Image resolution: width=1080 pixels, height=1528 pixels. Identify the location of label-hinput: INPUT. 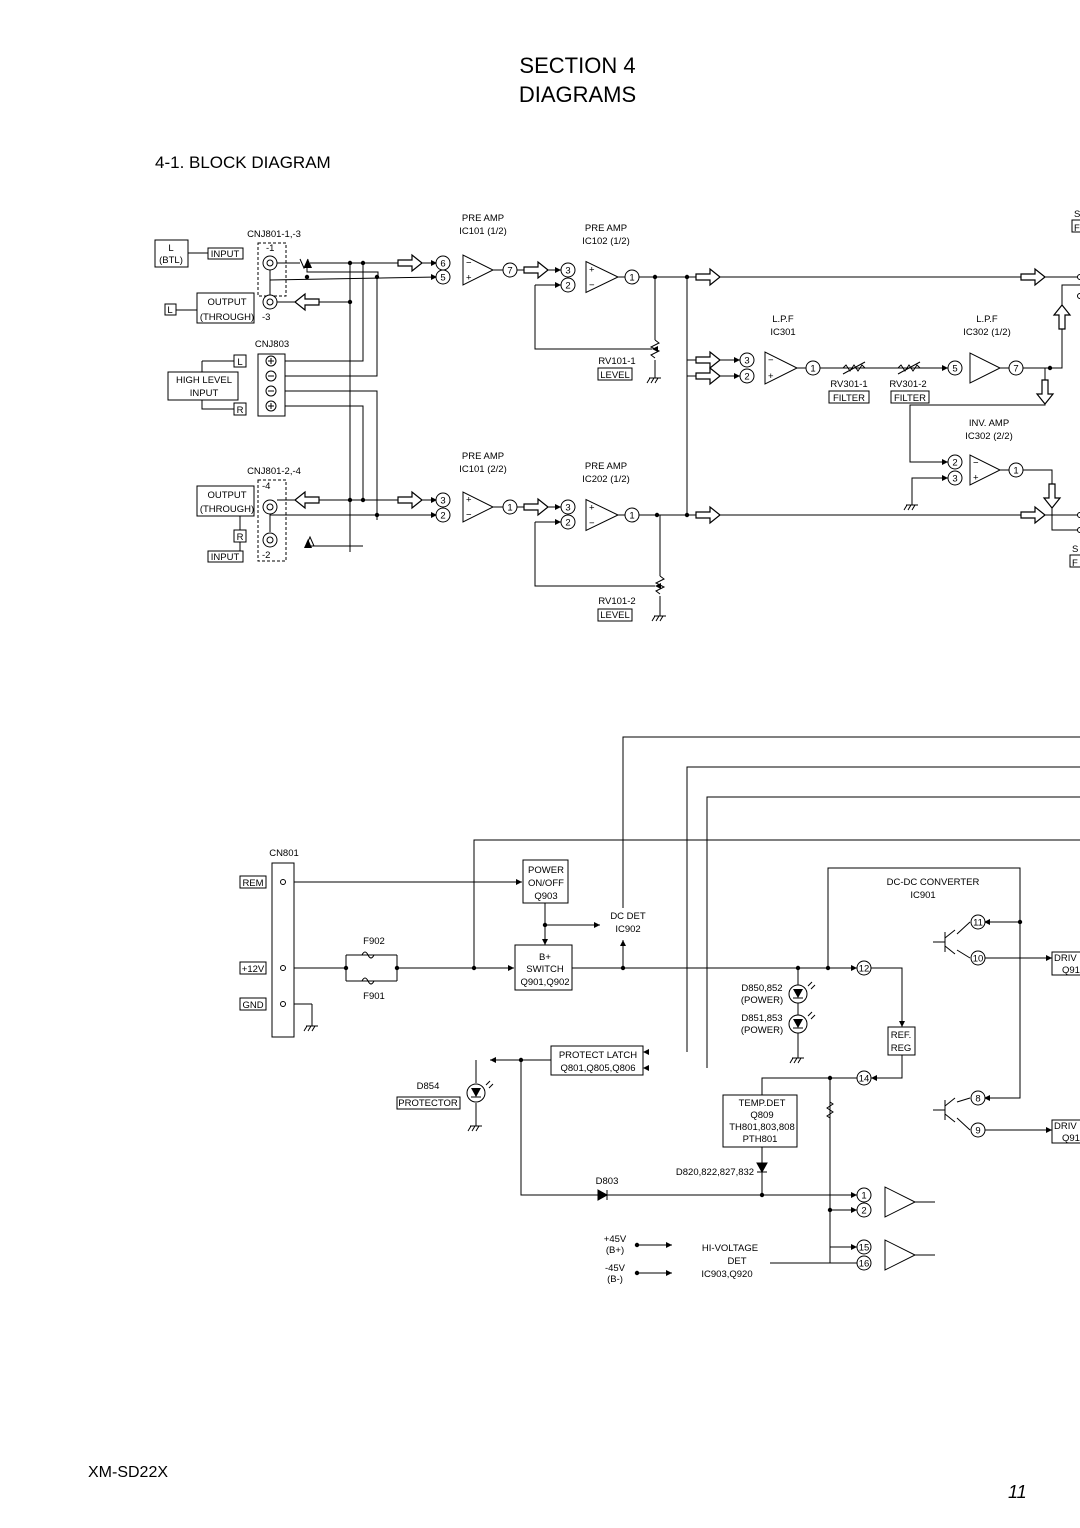
(204, 393).